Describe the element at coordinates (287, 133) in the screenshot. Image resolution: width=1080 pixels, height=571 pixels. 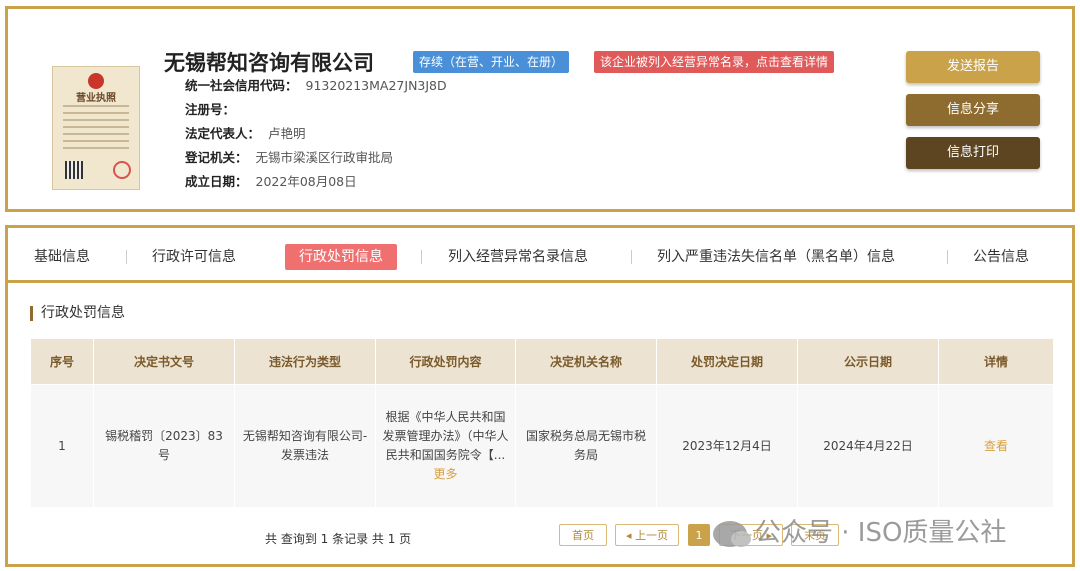
I see `legal-representative-value: 卢艳明` at that location.